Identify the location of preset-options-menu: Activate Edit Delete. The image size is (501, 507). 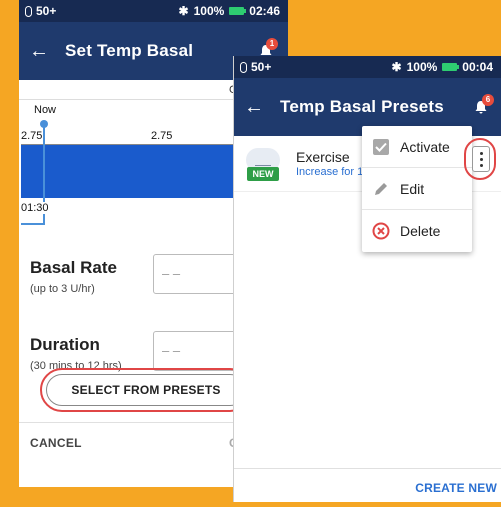
(417, 189).